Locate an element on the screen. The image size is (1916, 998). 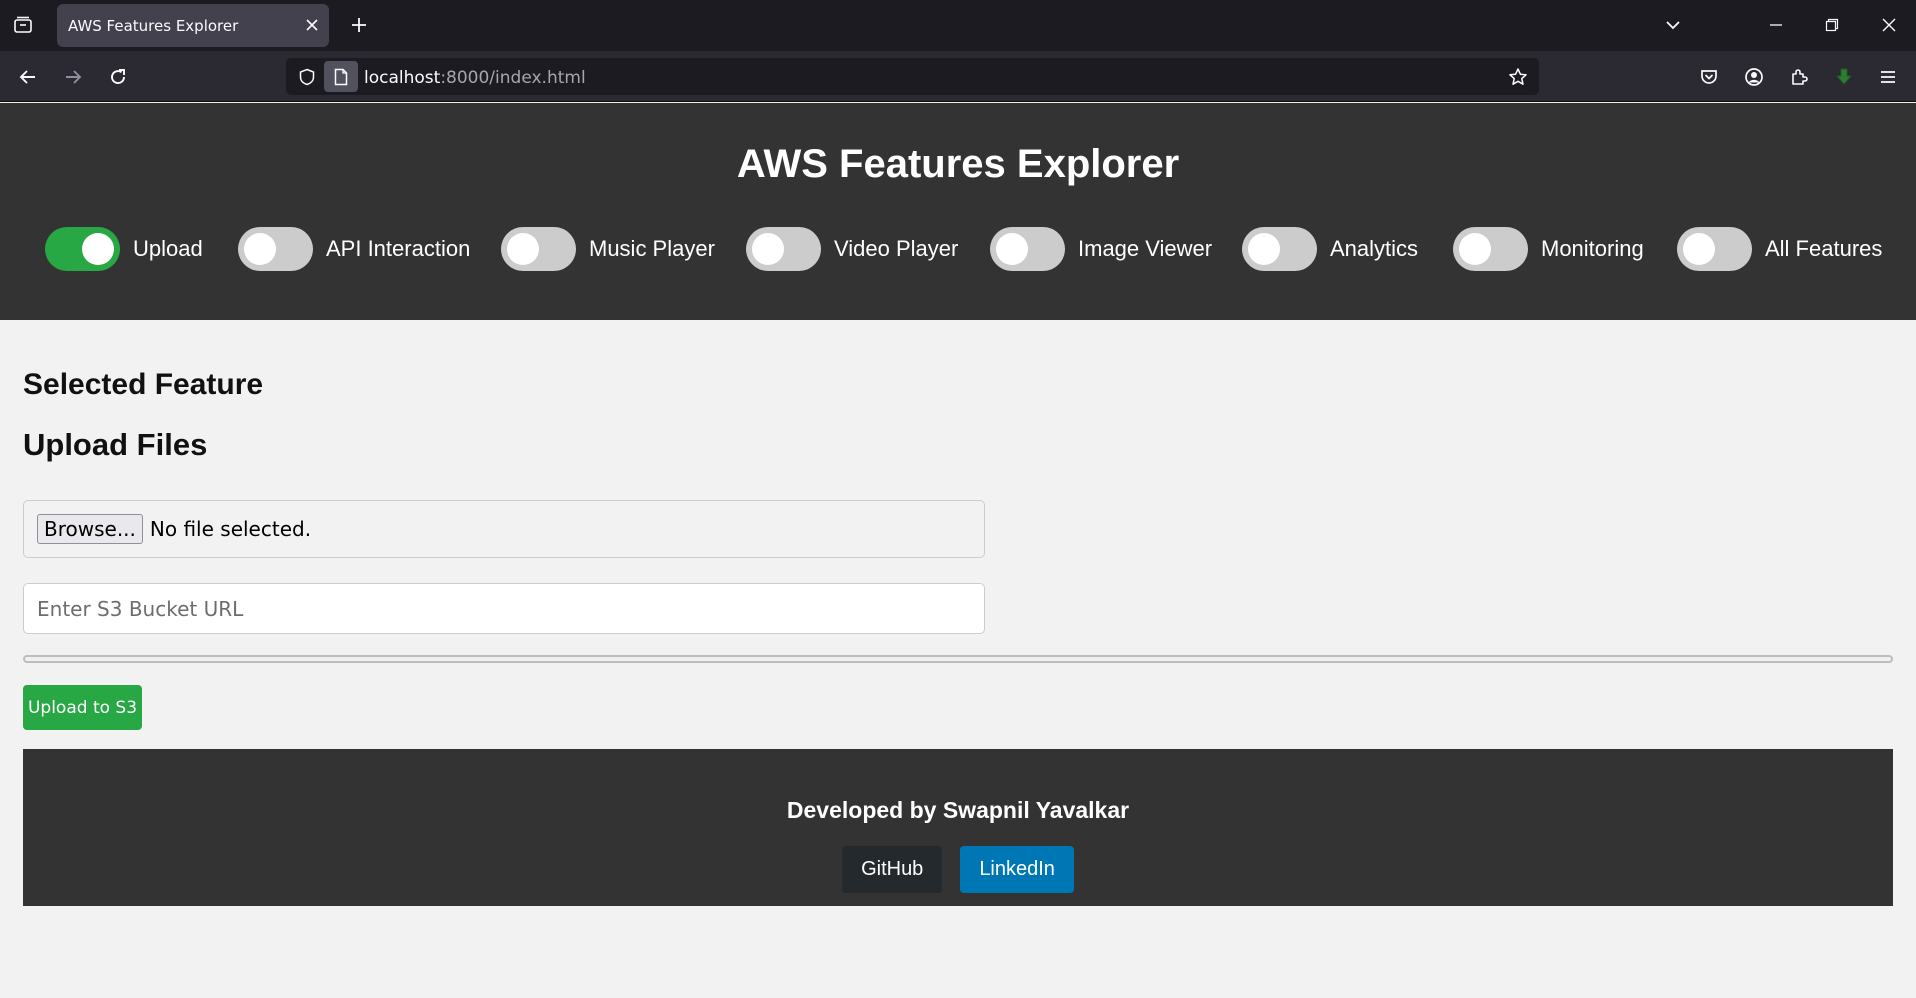
page-title: AWS Features Explorer is located at coordinates (958, 164).